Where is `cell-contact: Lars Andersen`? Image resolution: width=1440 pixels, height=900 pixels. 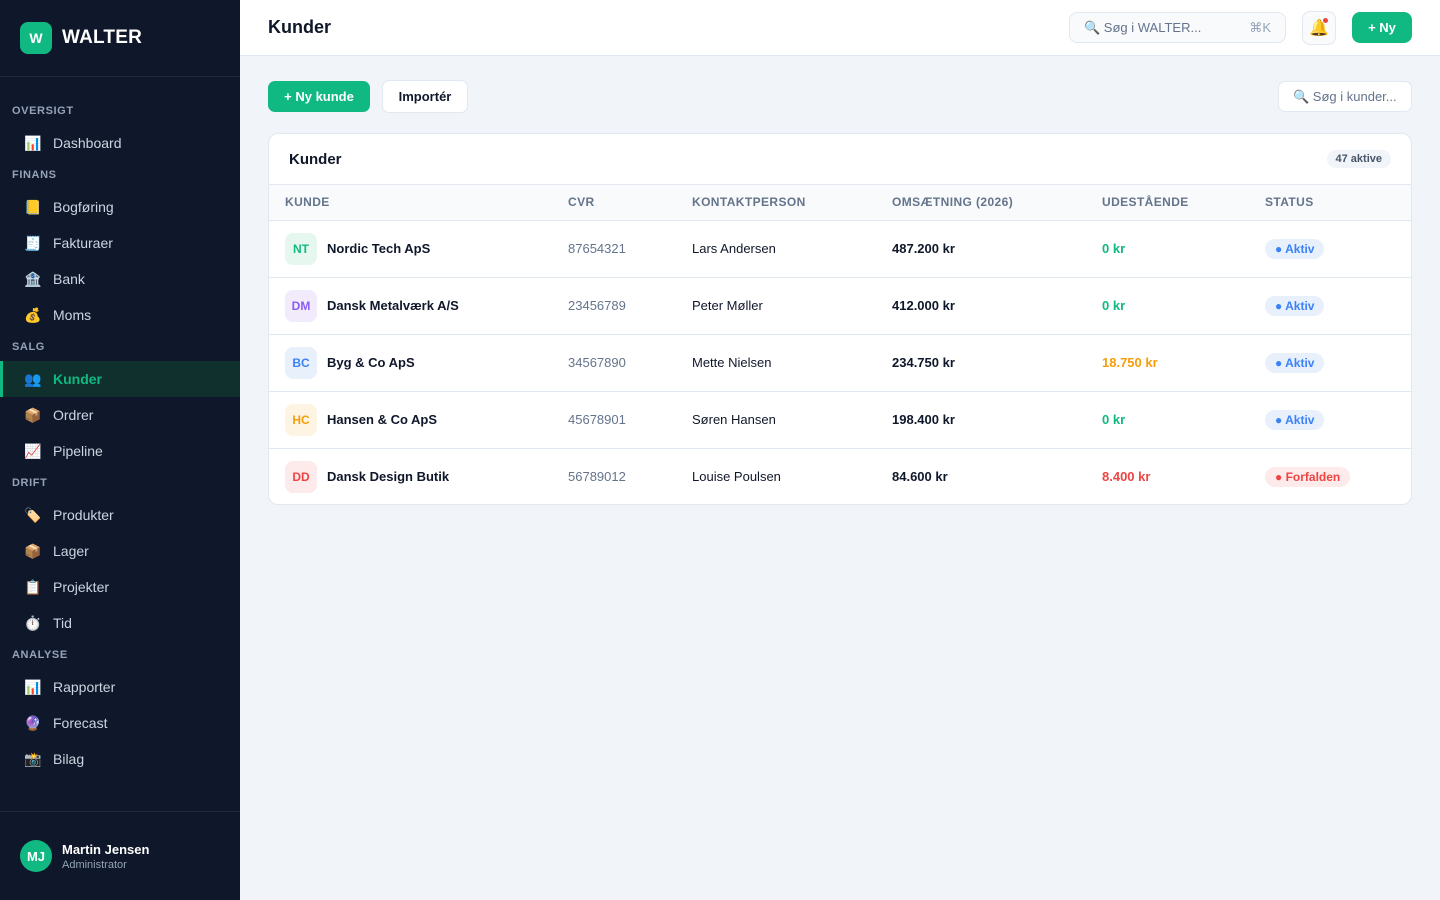 cell-contact: Lars Andersen is located at coordinates (776, 249).